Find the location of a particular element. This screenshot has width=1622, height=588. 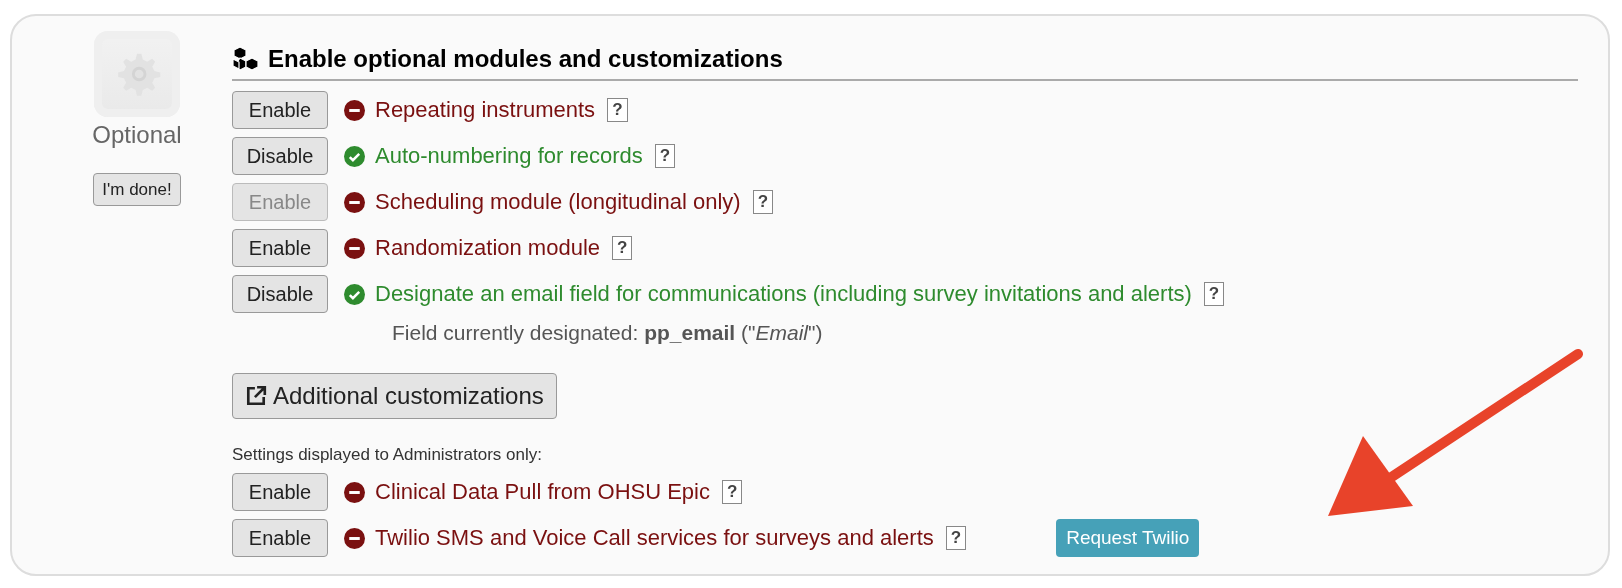

section-title: Enable optional modules and customizations is located at coordinates (525, 59).